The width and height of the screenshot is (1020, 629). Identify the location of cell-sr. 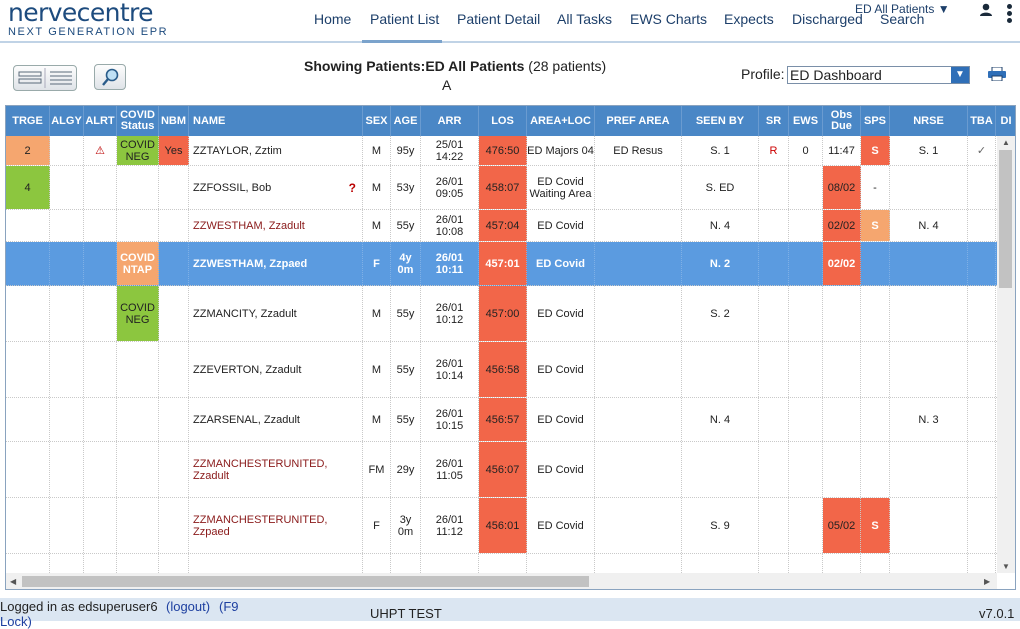
(774, 525).